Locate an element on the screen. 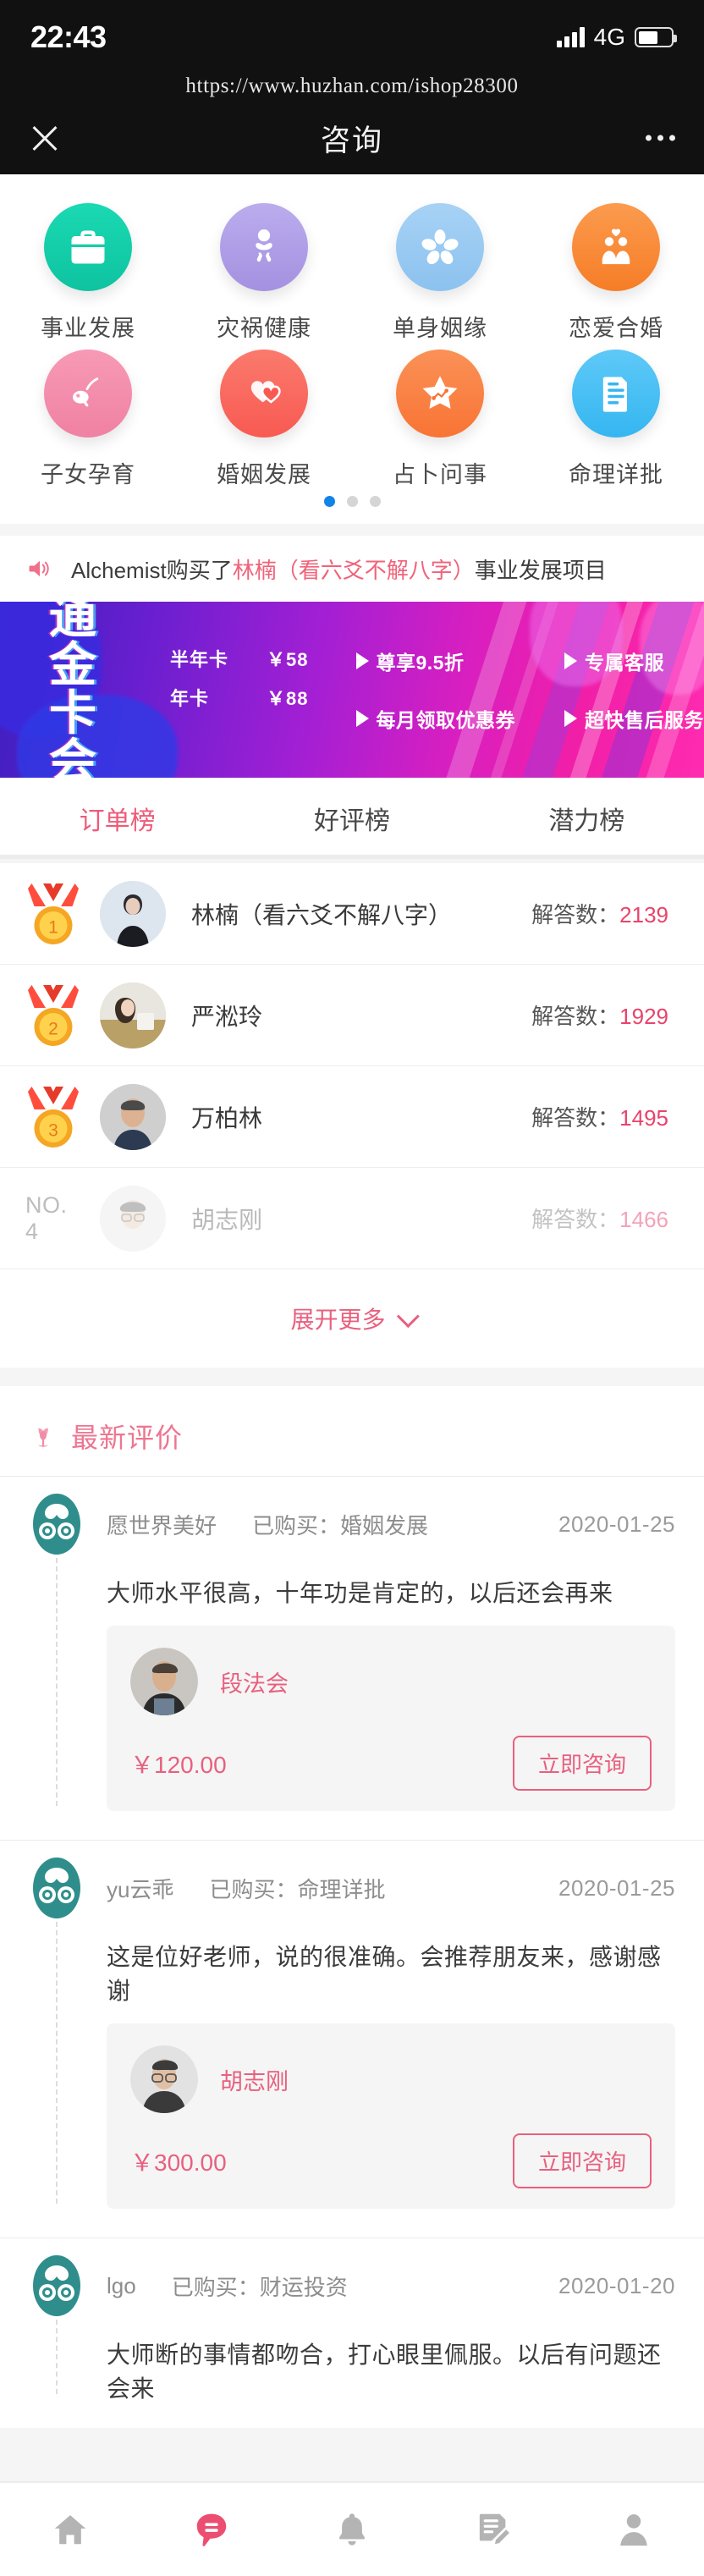  more-dots-icon is located at coordinates (660, 138).